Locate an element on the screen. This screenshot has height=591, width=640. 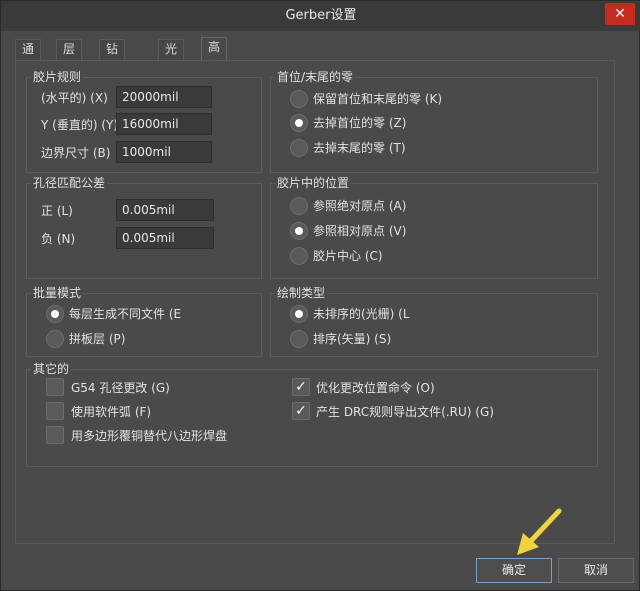
optimize-commands-checkbox: ✓ is located at coordinates (301, 387).